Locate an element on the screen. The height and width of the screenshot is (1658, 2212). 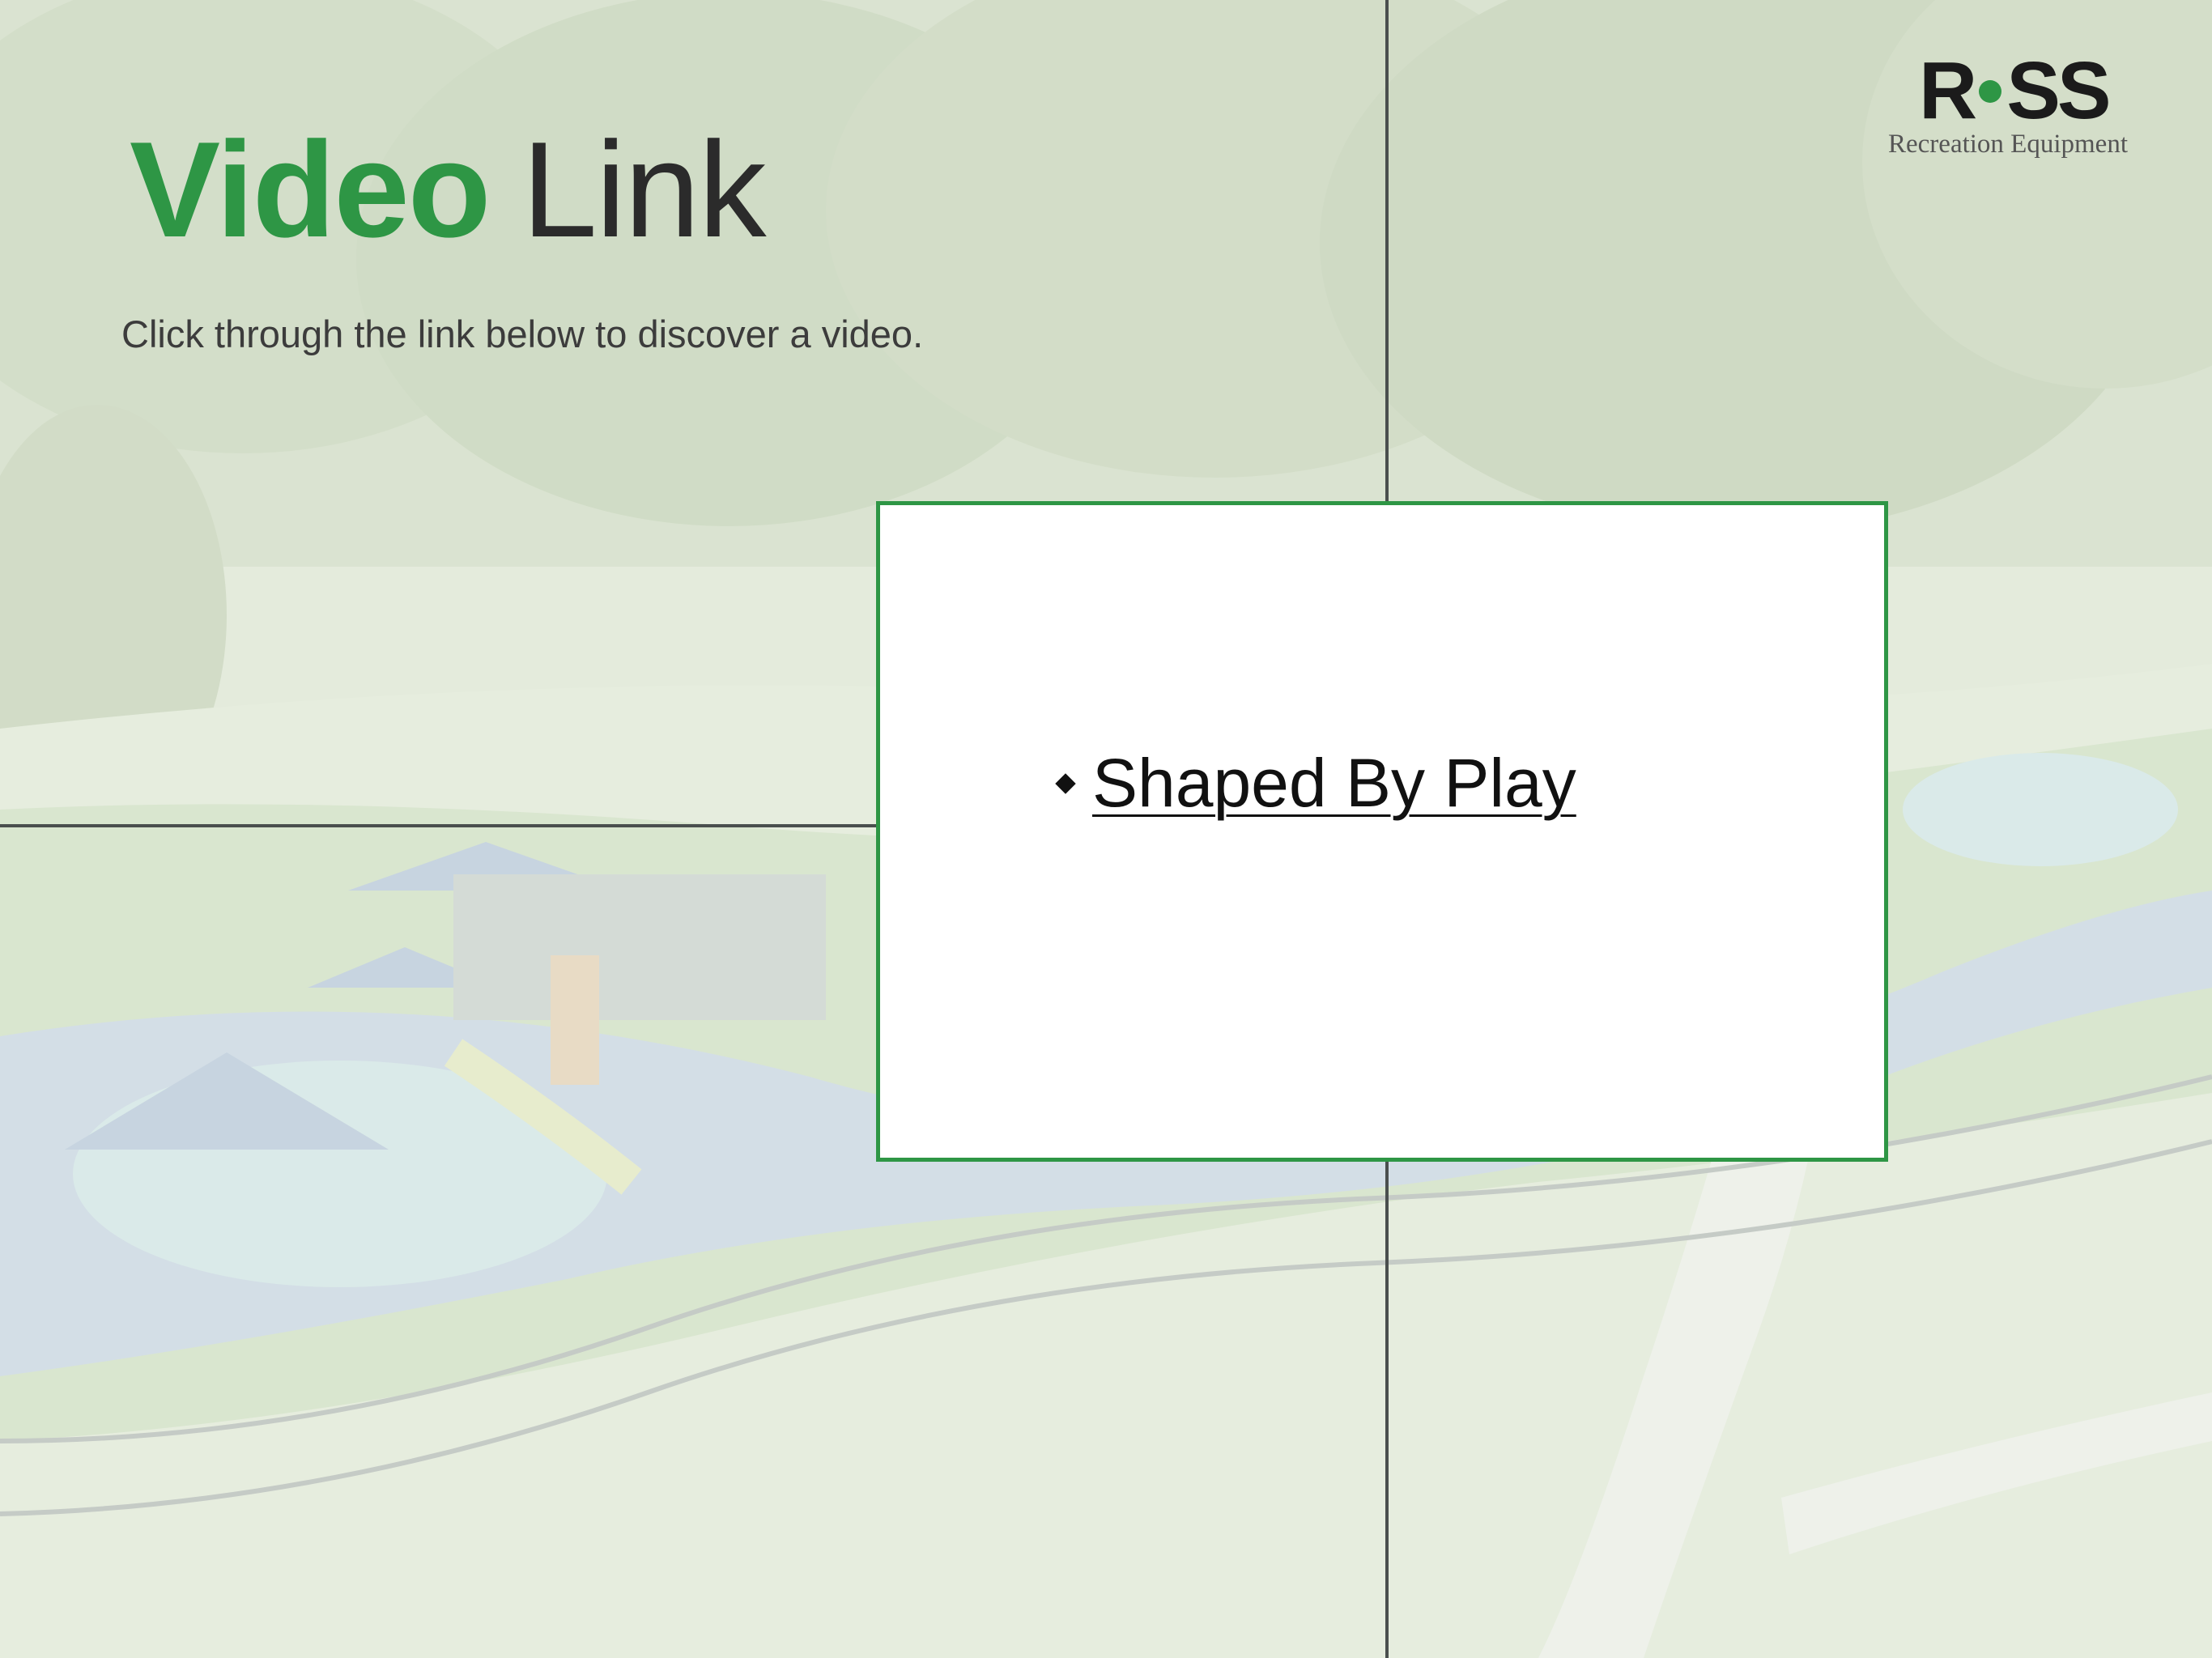
video-link-list-item: Shaped By Play is located at coordinates (1315, 783).